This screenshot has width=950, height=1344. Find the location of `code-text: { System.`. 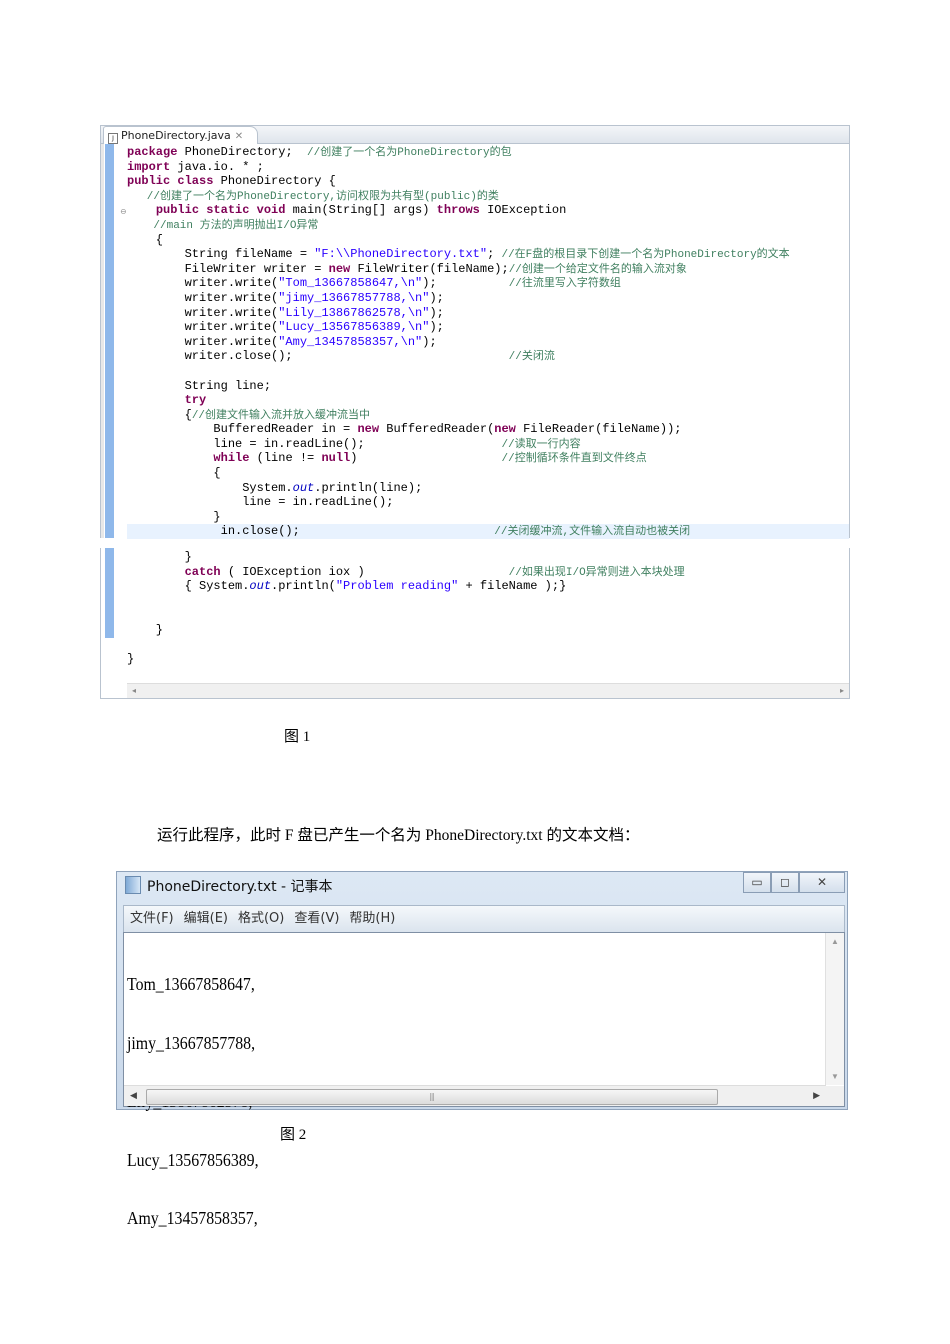

code-text: { System. is located at coordinates (188, 586).